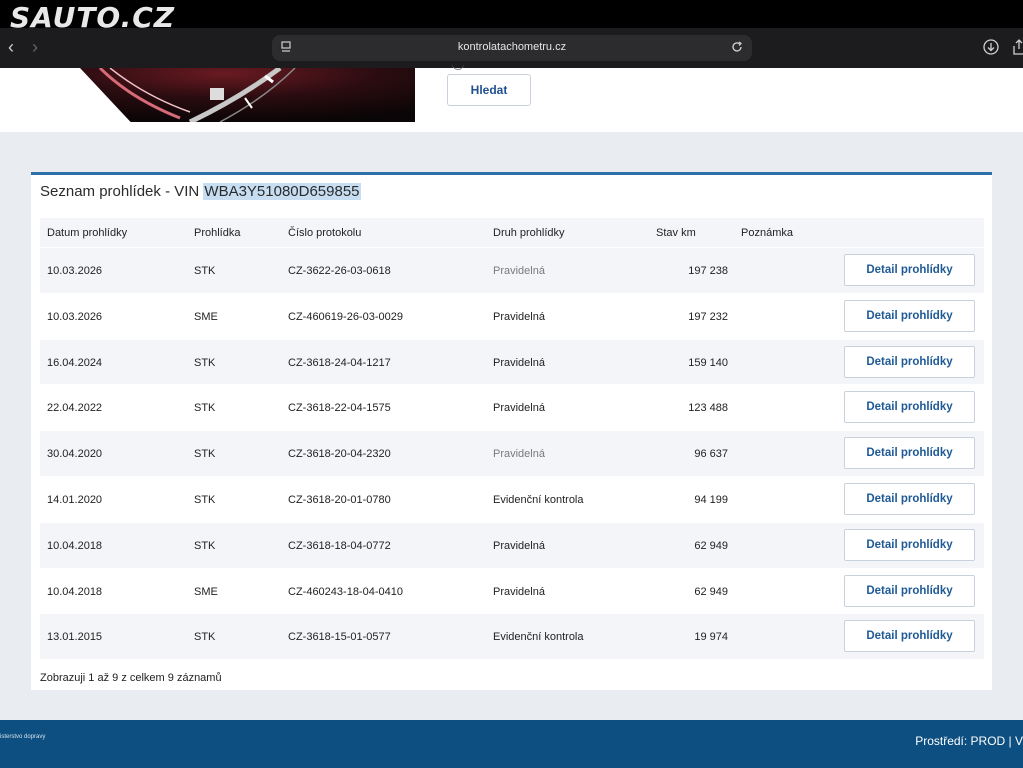  What do you see at coordinates (282, 191) in the screenshot?
I see `vin-value: WBA3Y51080D659855` at bounding box center [282, 191].